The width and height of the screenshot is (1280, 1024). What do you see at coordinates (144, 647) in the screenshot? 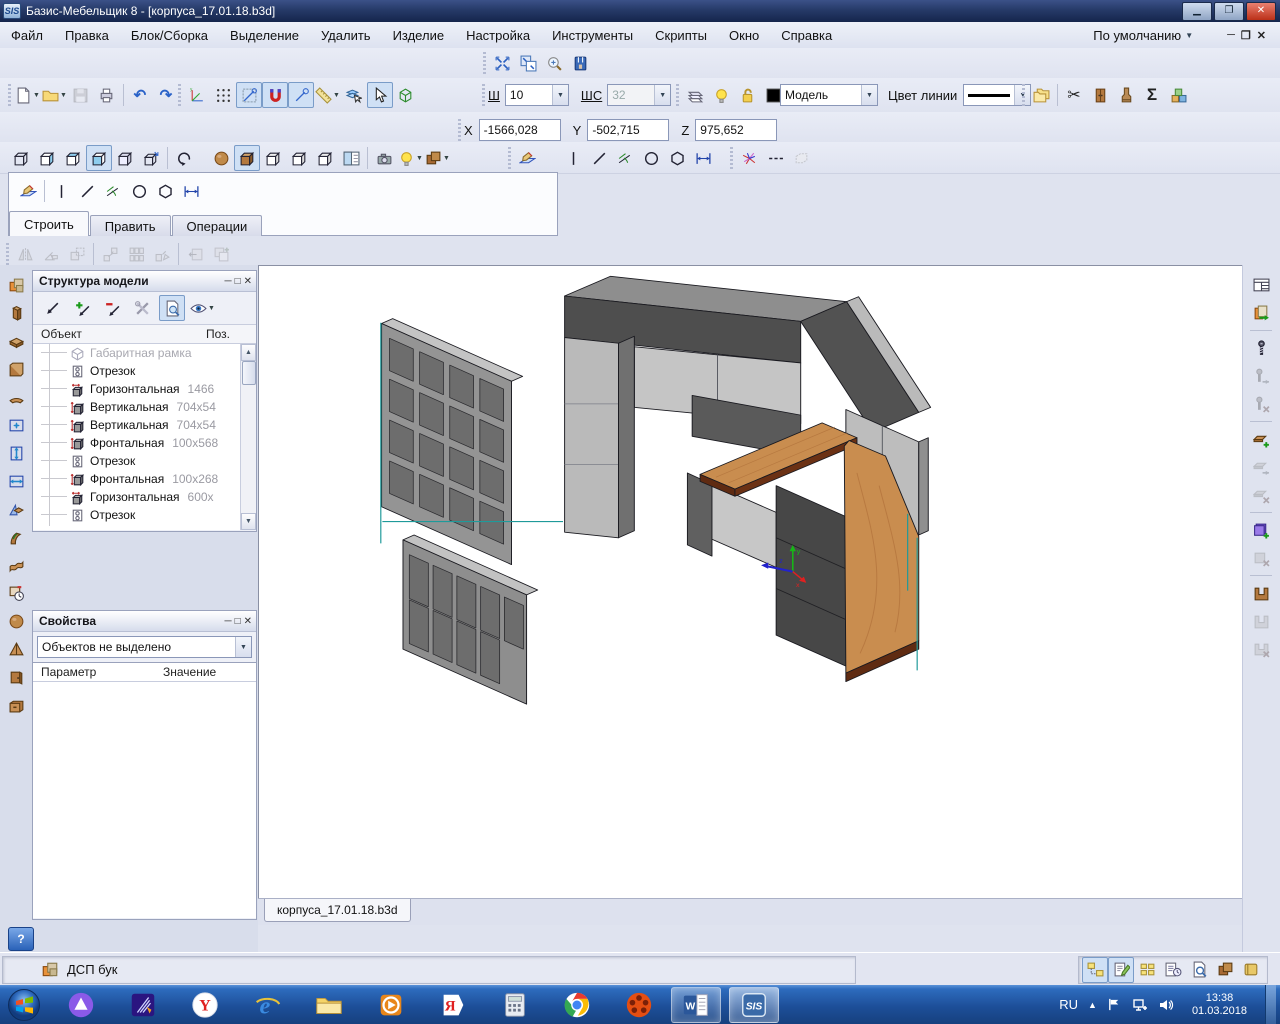
I see `selection-combo: Объектов не выделено ▼` at bounding box center [144, 647].